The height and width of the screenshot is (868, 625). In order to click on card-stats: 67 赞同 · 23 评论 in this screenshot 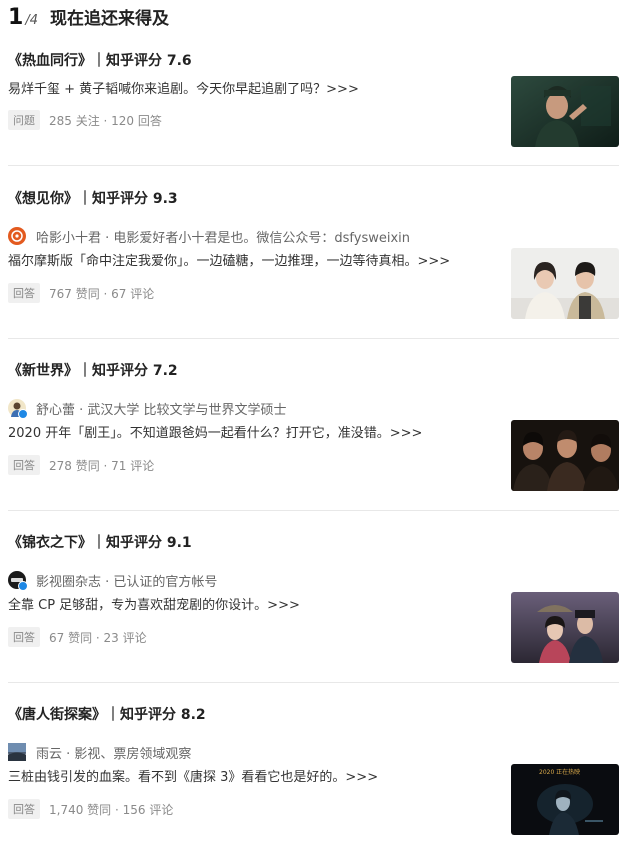, I will do `click(98, 637)`.